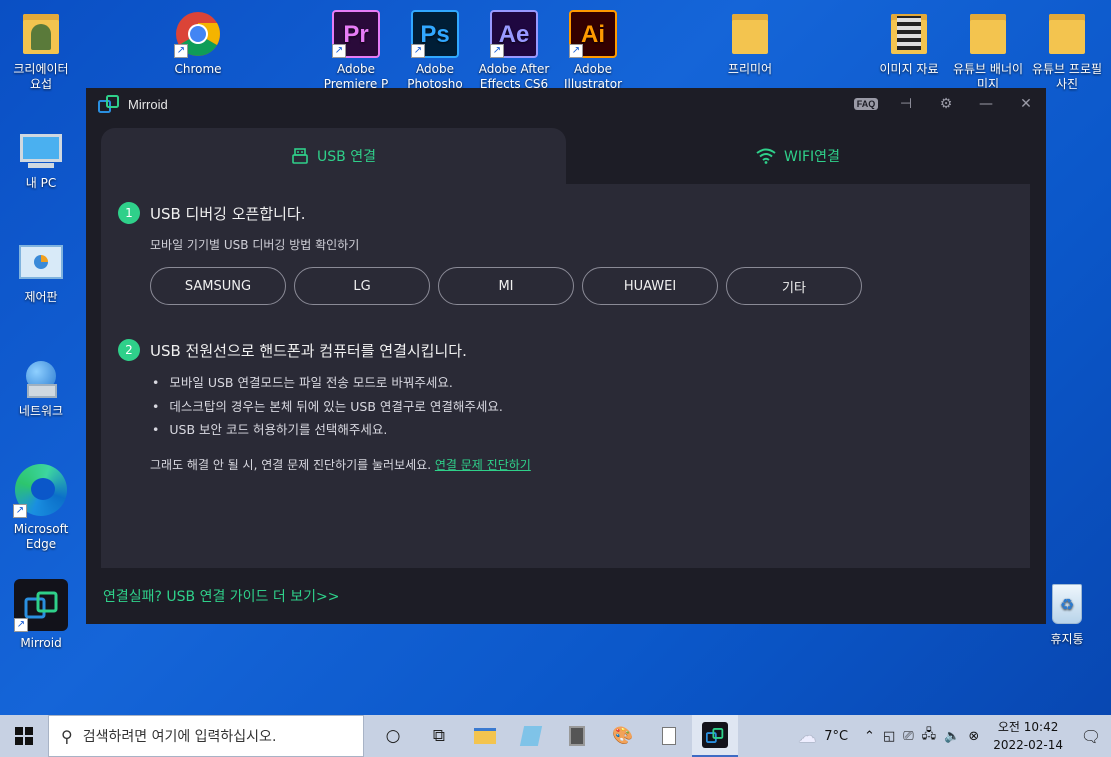 This screenshot has width=1111, height=757. I want to click on tab-usb: USB 연결, so click(333, 156).